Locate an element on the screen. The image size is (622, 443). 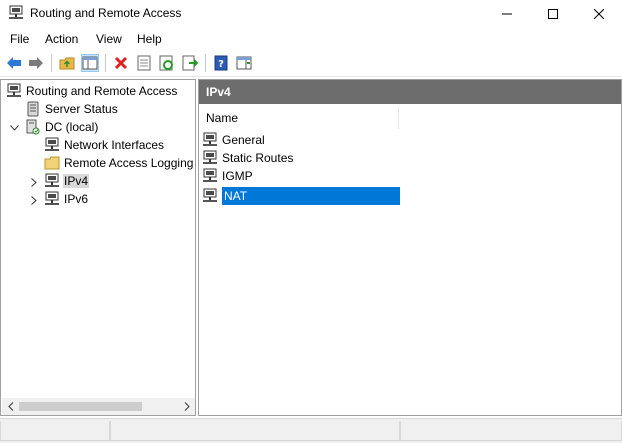
list-item-nat: NAT is located at coordinates (301, 196).